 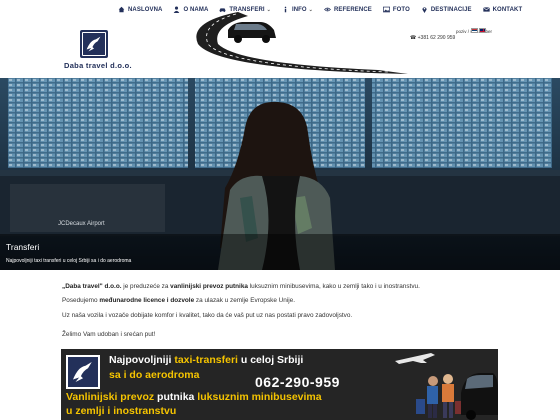 I want to click on brand-name: Daba travel d.o.o., so click(x=98, y=65).